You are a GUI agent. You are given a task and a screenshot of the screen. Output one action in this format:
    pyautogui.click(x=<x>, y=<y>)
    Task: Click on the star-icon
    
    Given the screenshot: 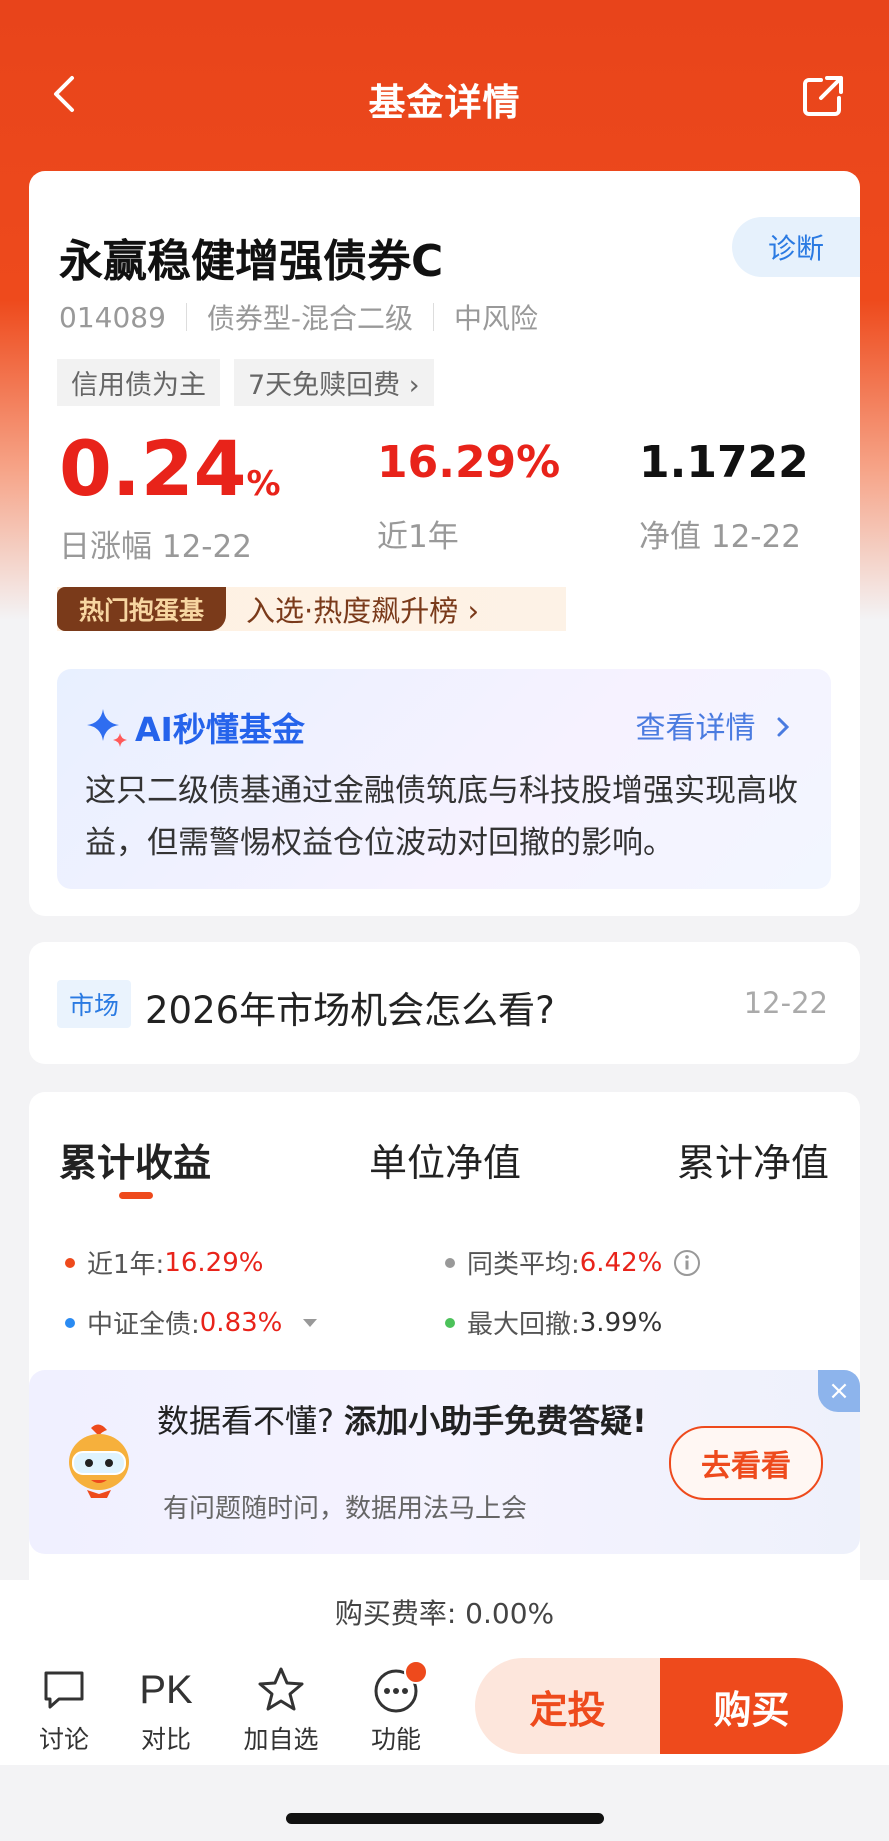 What is the action you would take?
    pyautogui.click(x=281, y=1690)
    